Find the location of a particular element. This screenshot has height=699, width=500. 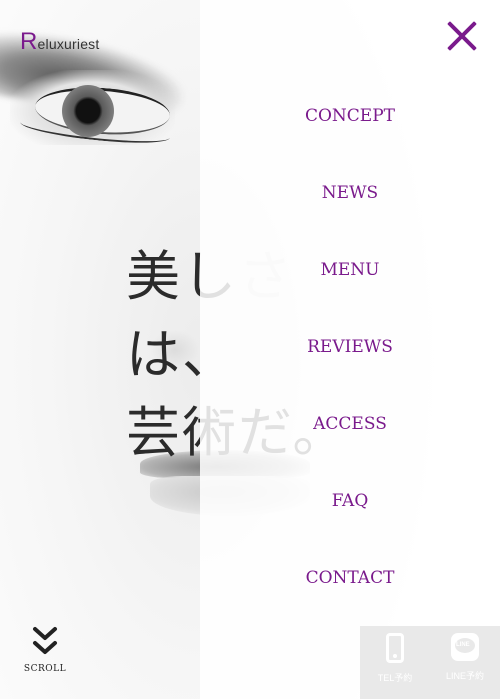

nav-item-reviews: REVIEWS is located at coordinates (350, 347).